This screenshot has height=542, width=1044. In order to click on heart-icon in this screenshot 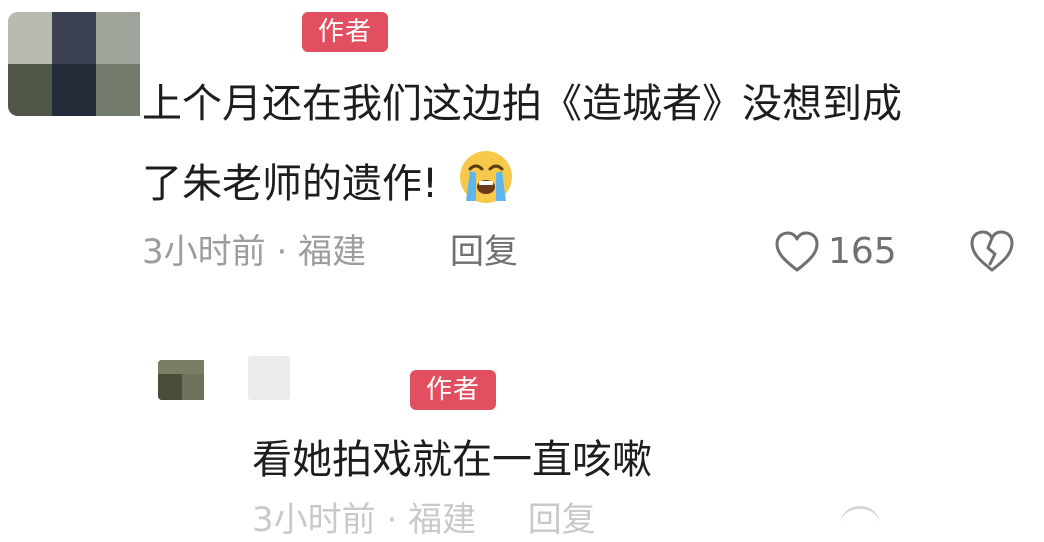, I will do `click(797, 251)`.